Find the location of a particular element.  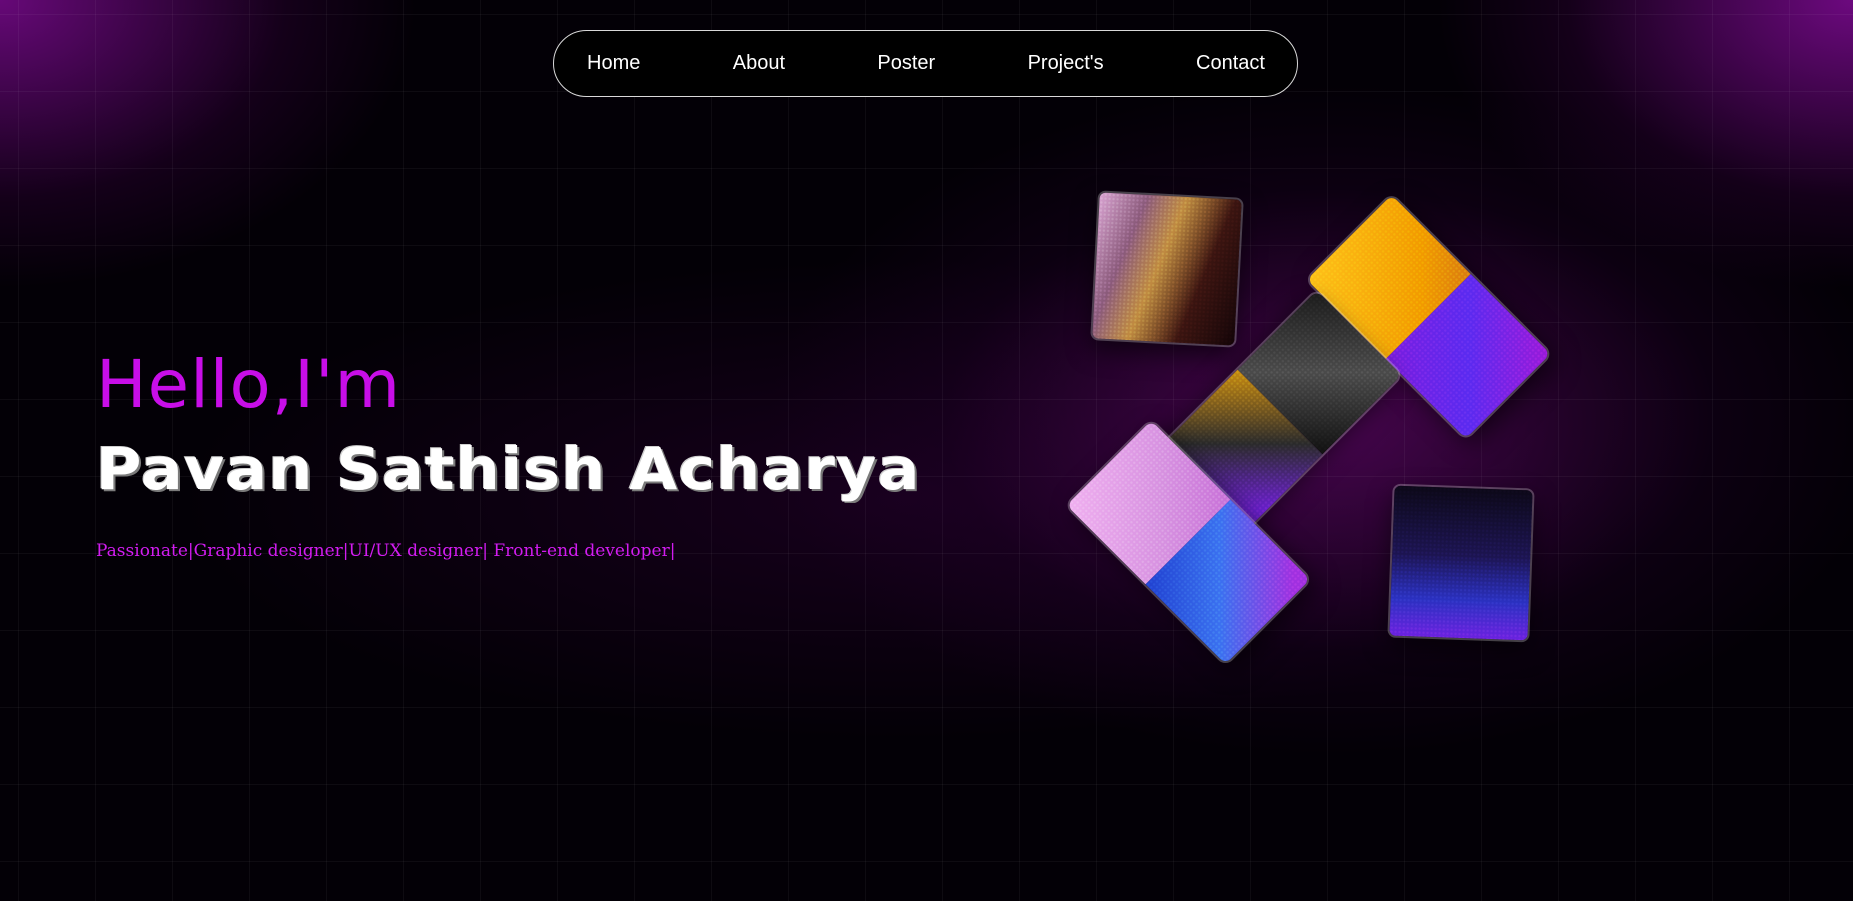

hero-name: Pavan Sathish Acharya is located at coordinates (508, 469).